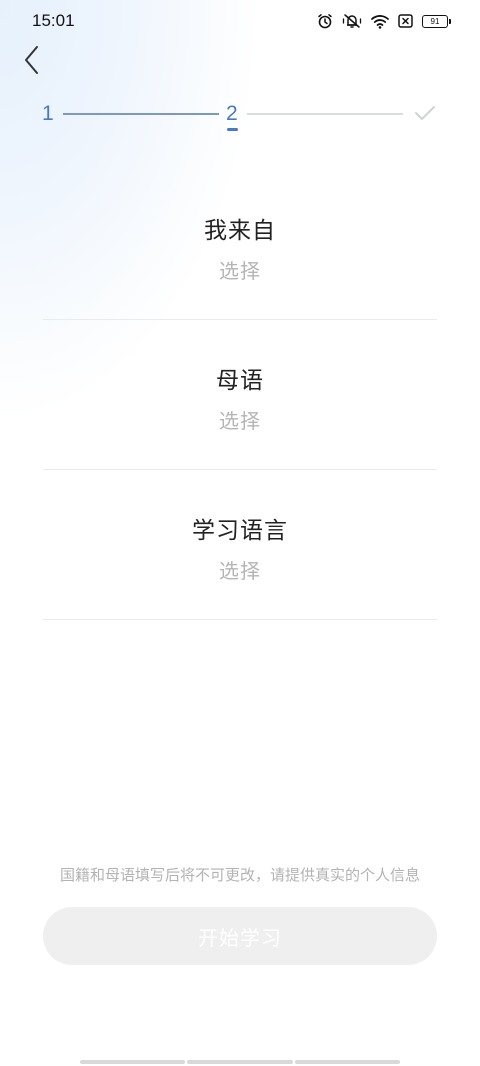  I want to click on learning-language-value: 选择, so click(240, 569).